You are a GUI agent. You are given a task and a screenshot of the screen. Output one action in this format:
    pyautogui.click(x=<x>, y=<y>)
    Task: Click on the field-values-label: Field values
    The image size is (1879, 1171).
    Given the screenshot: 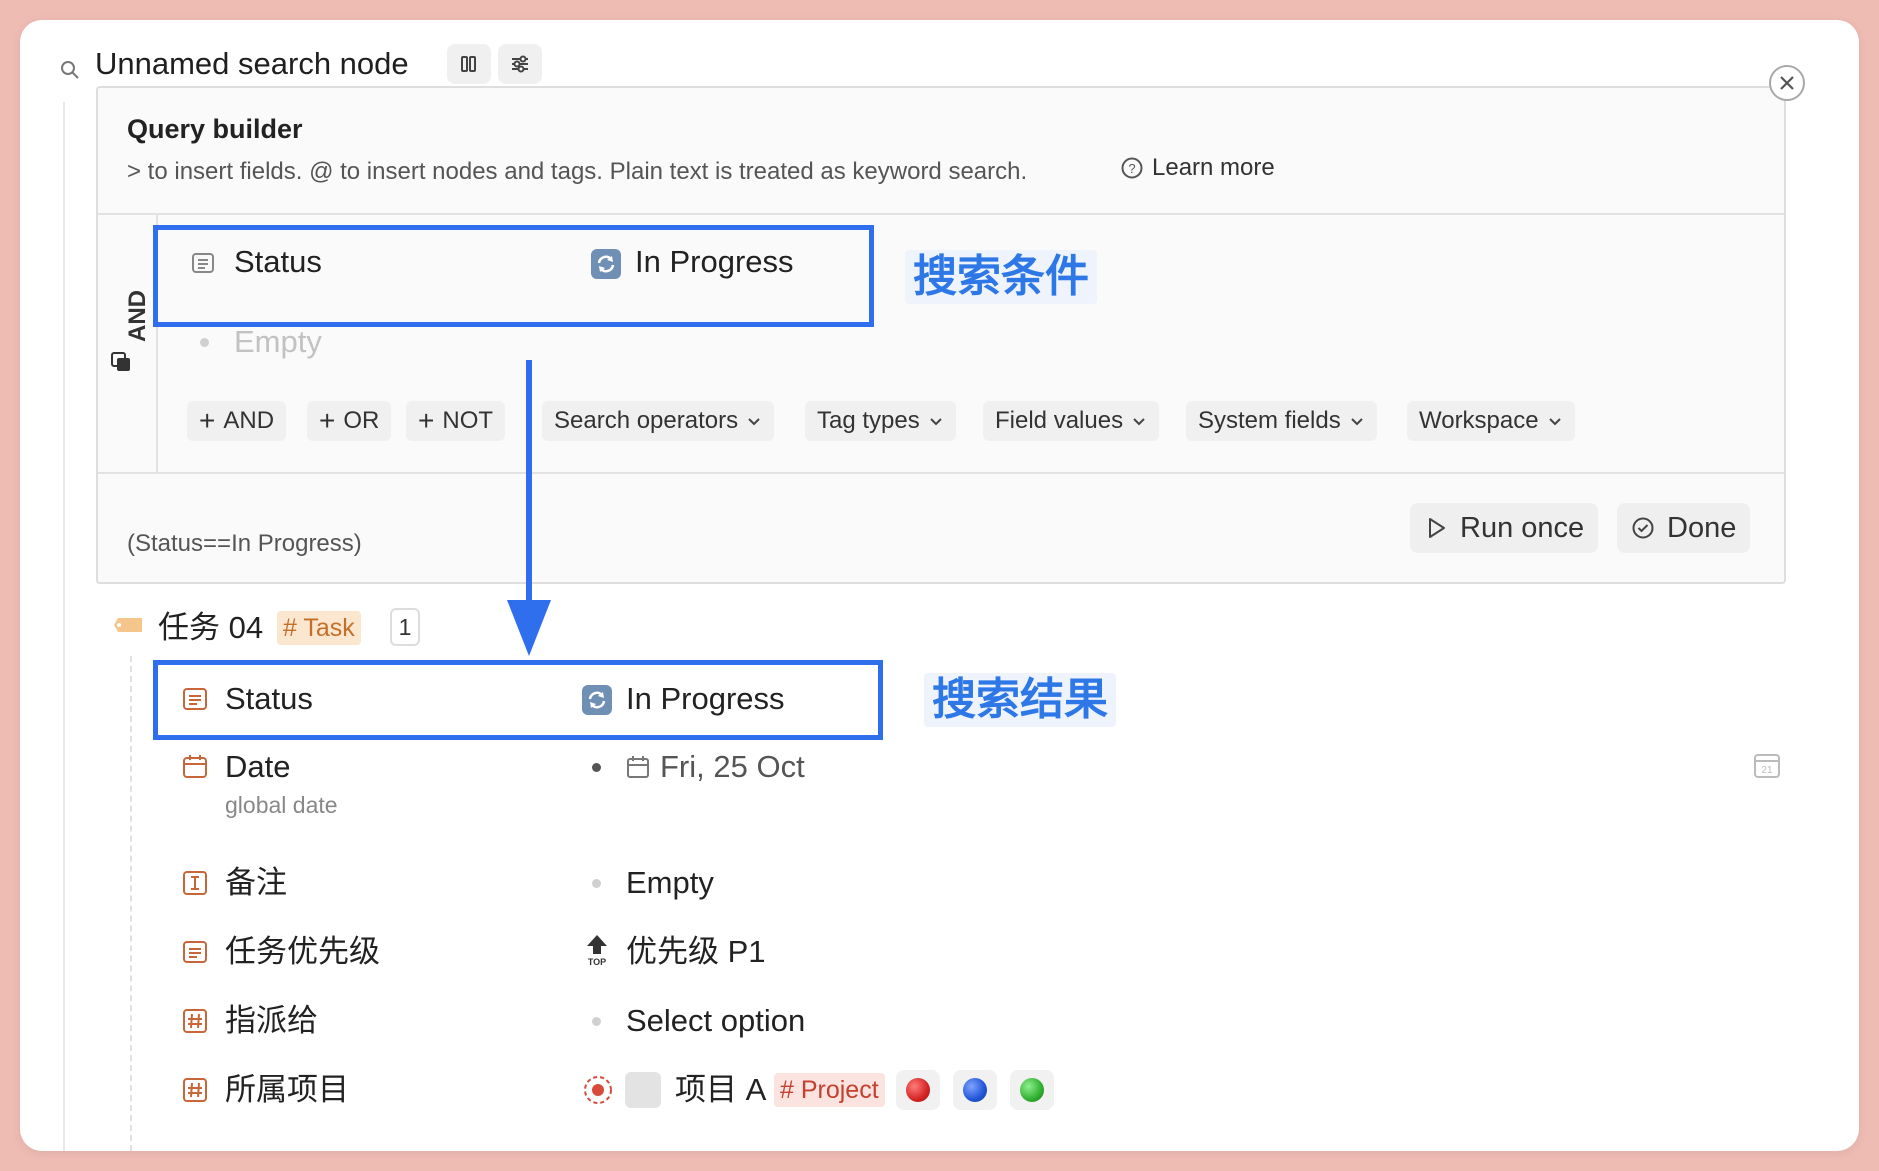 What is the action you would take?
    pyautogui.click(x=1059, y=420)
    